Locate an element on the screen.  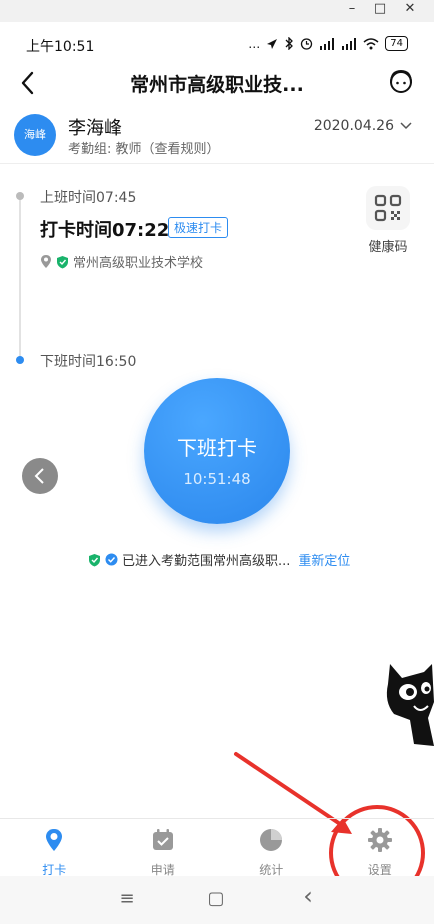
punch-location: 常州高级职业技术学校 is located at coordinates (121, 261).